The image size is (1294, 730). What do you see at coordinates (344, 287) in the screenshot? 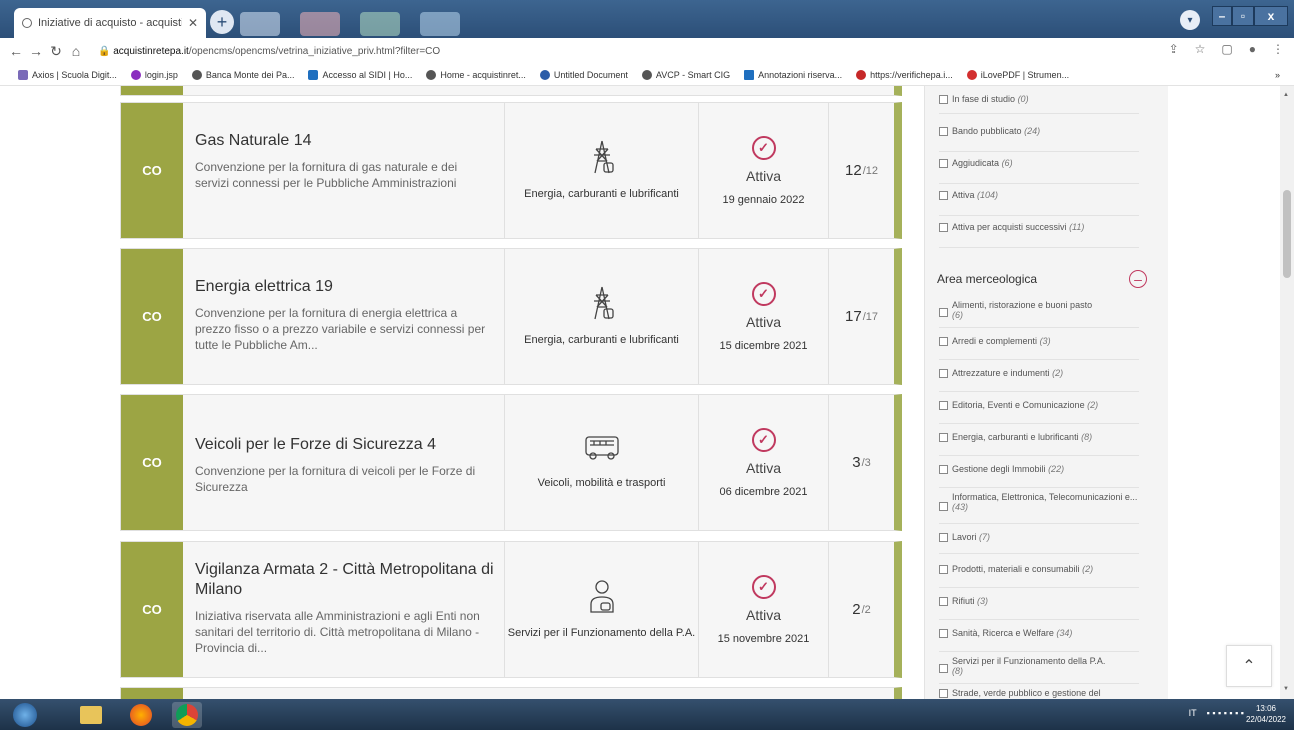
I see `card-title: Energia elettrica 19` at bounding box center [344, 287].